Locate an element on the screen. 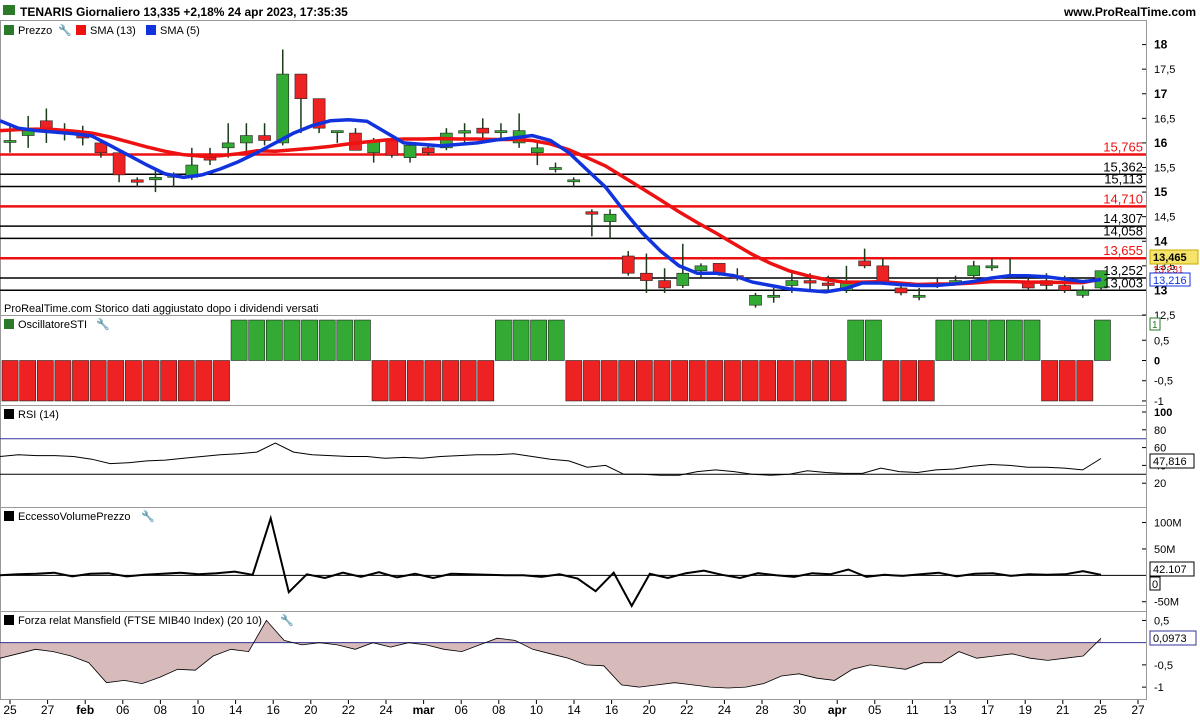 This screenshot has width=1200, height=720. header-icon is located at coordinates (9, 10).